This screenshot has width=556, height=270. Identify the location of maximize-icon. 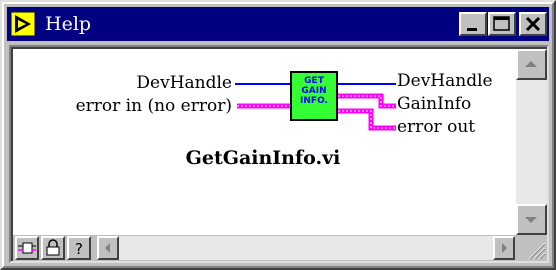
(501, 23).